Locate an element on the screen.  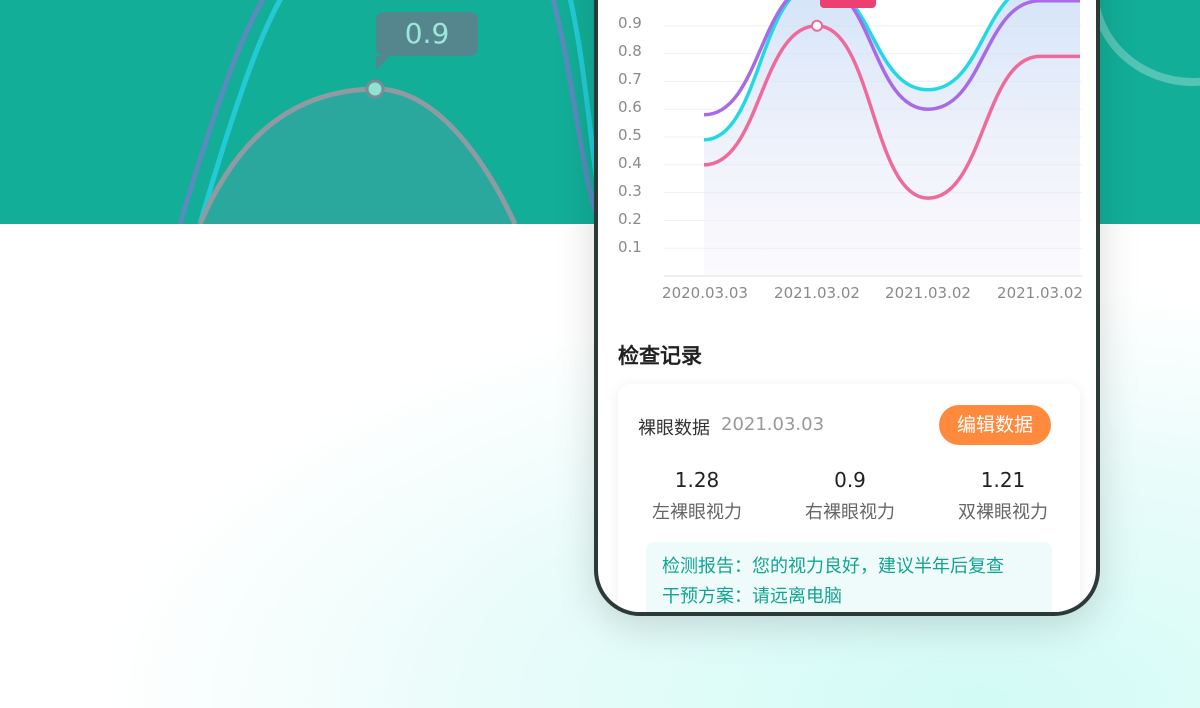
y-tick: 0.6 is located at coordinates (630, 107).